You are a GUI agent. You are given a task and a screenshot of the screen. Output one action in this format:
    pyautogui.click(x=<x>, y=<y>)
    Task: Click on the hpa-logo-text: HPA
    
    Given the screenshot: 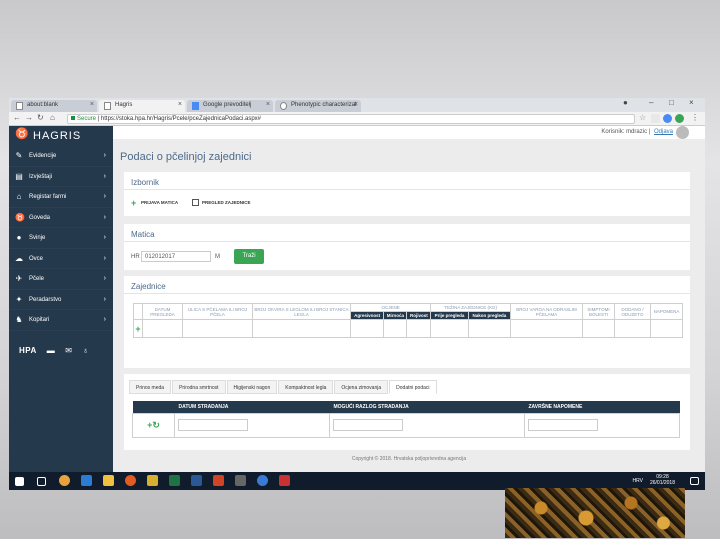 What is the action you would take?
    pyautogui.click(x=28, y=350)
    